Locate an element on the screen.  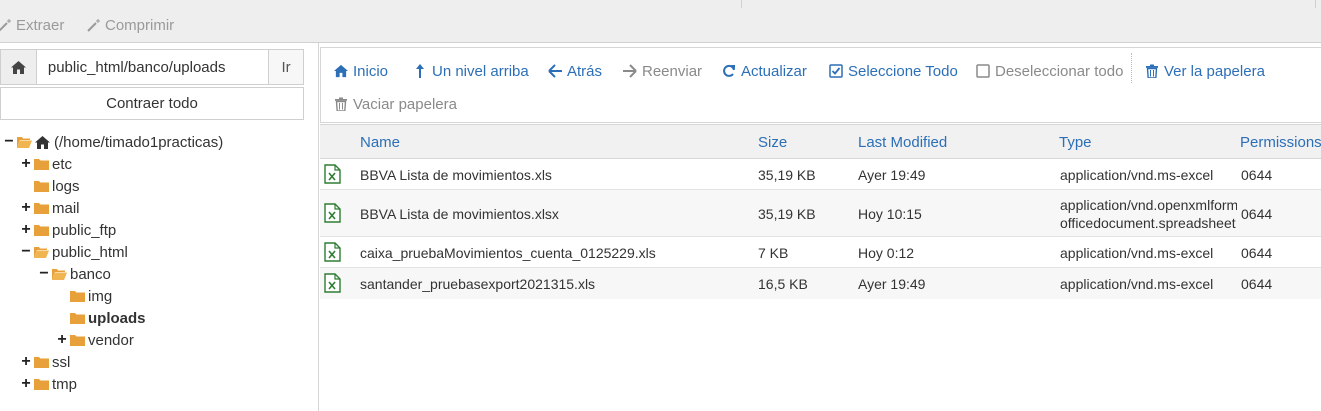
back-button: Atrás is located at coordinates (575, 71).